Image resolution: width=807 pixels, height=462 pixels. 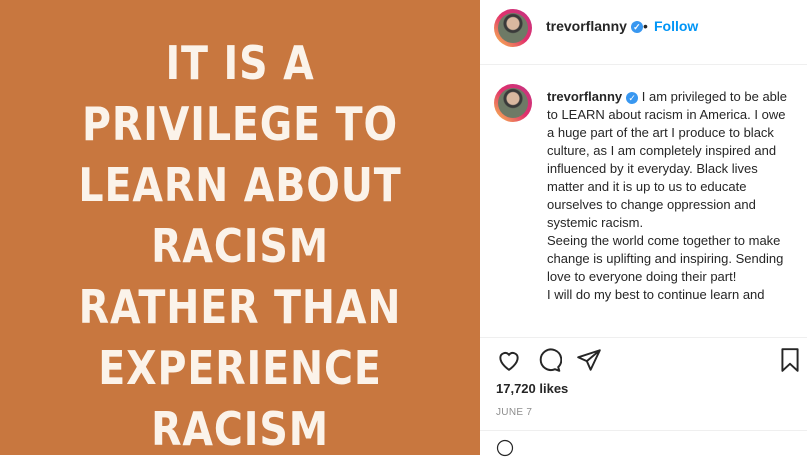 I want to click on header-username: trevorflanny ✓, so click(x=594, y=26).